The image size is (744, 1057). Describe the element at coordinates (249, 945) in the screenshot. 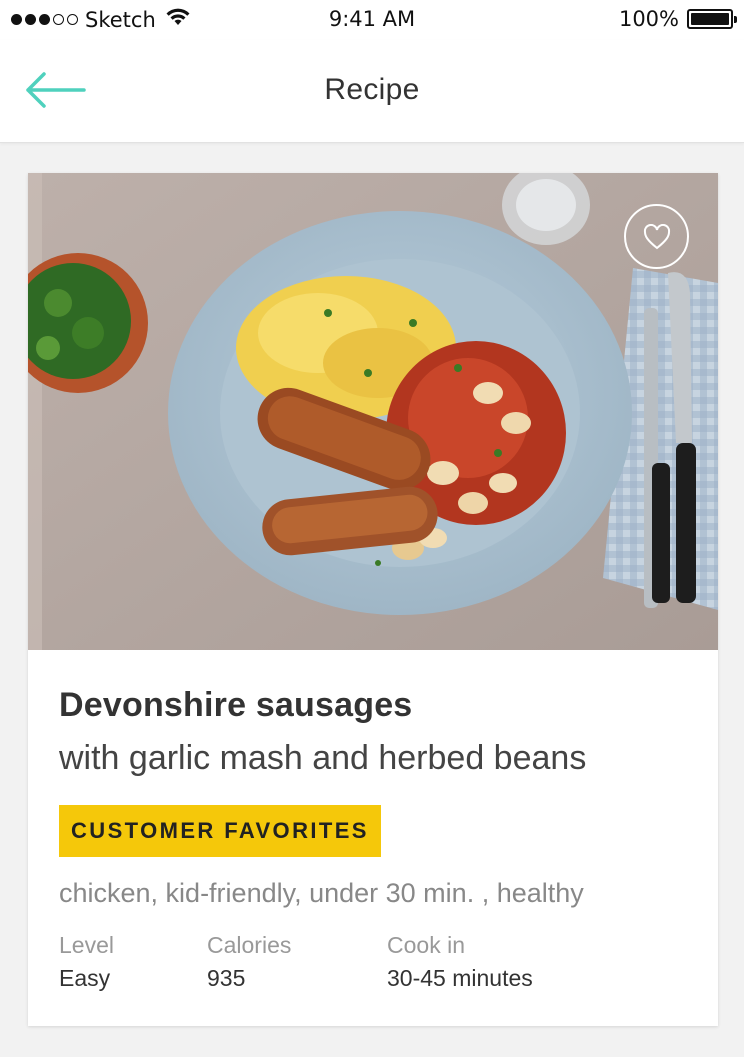

I see `stat-label: Calories` at that location.